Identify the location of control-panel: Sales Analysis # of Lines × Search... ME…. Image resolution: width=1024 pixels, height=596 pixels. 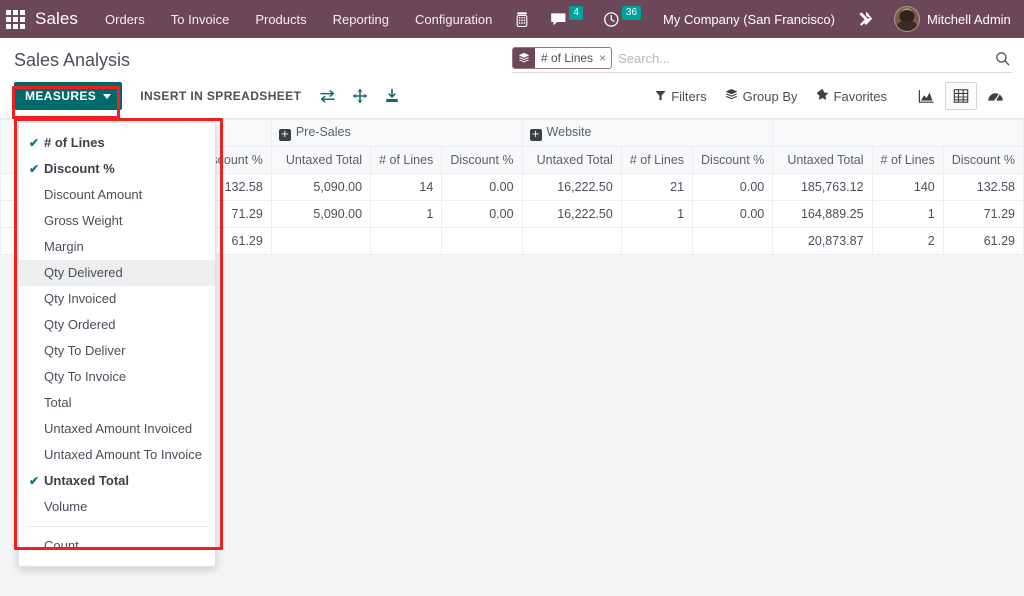
(512, 78).